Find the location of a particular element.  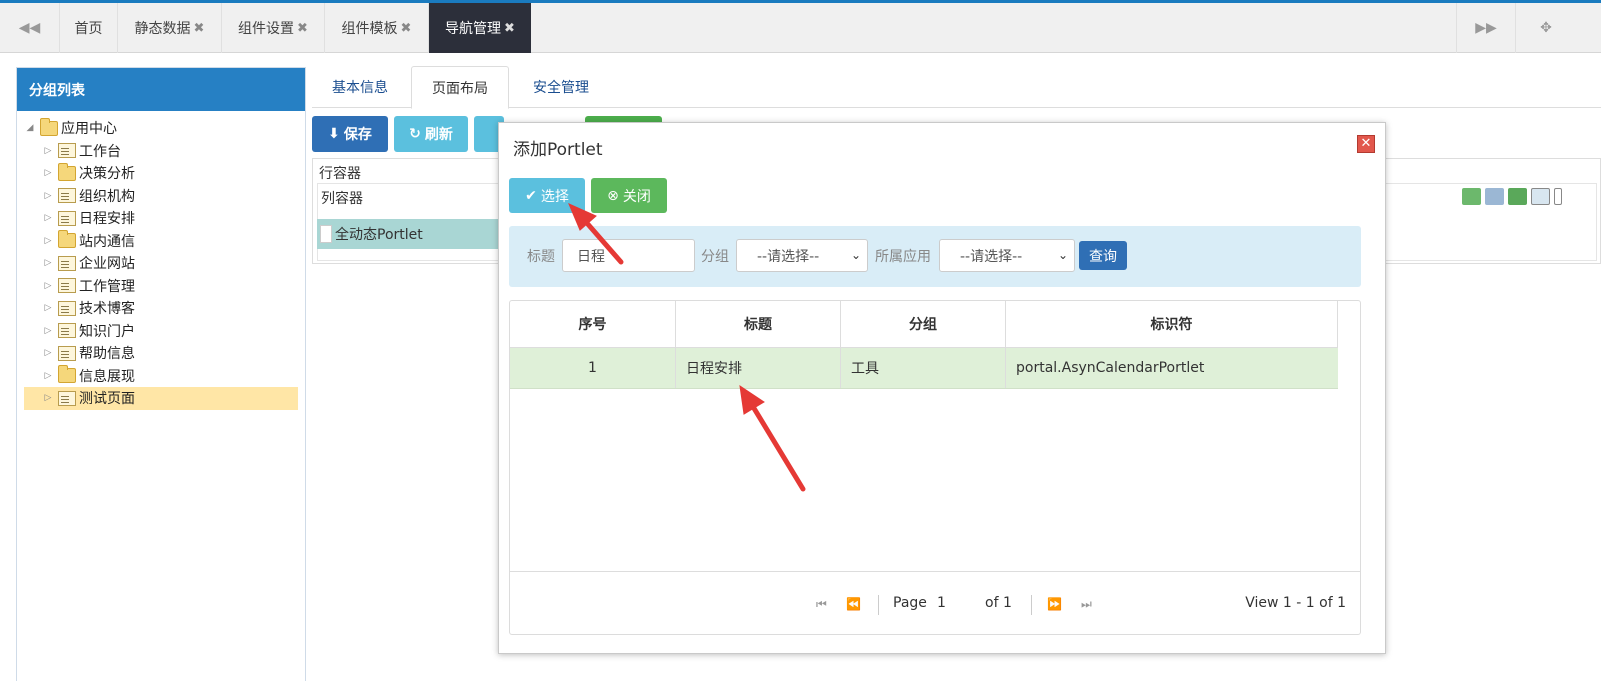

tab-static-data: 静态数据 ✖ is located at coordinates (170, 28).